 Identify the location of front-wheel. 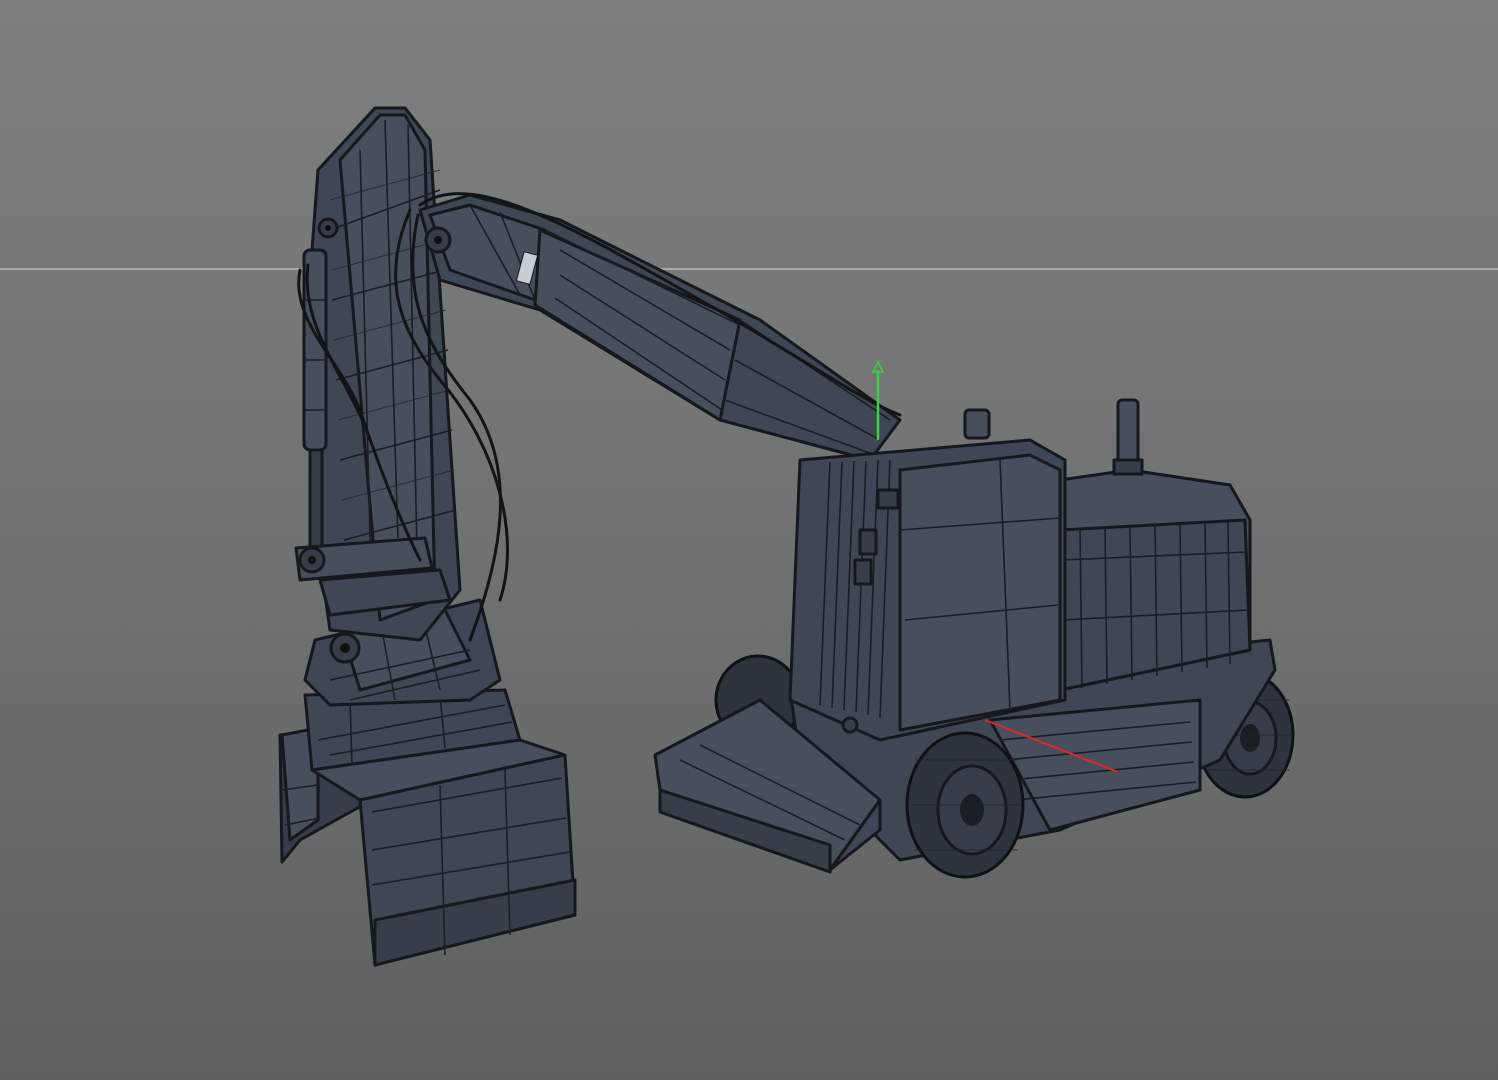
(965, 805).